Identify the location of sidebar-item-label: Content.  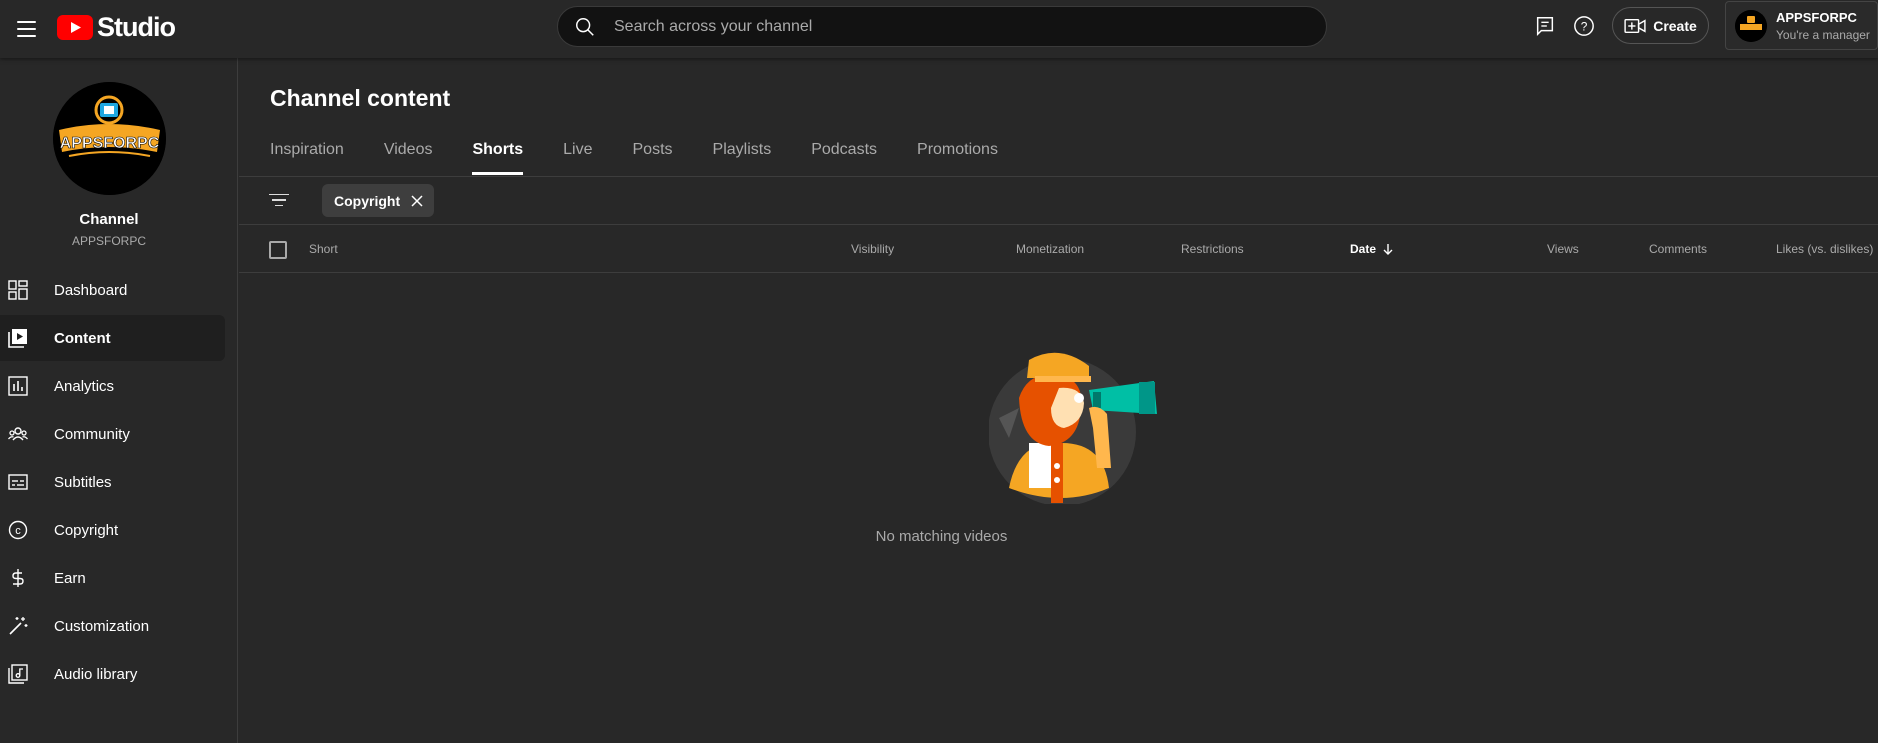
(82, 338).